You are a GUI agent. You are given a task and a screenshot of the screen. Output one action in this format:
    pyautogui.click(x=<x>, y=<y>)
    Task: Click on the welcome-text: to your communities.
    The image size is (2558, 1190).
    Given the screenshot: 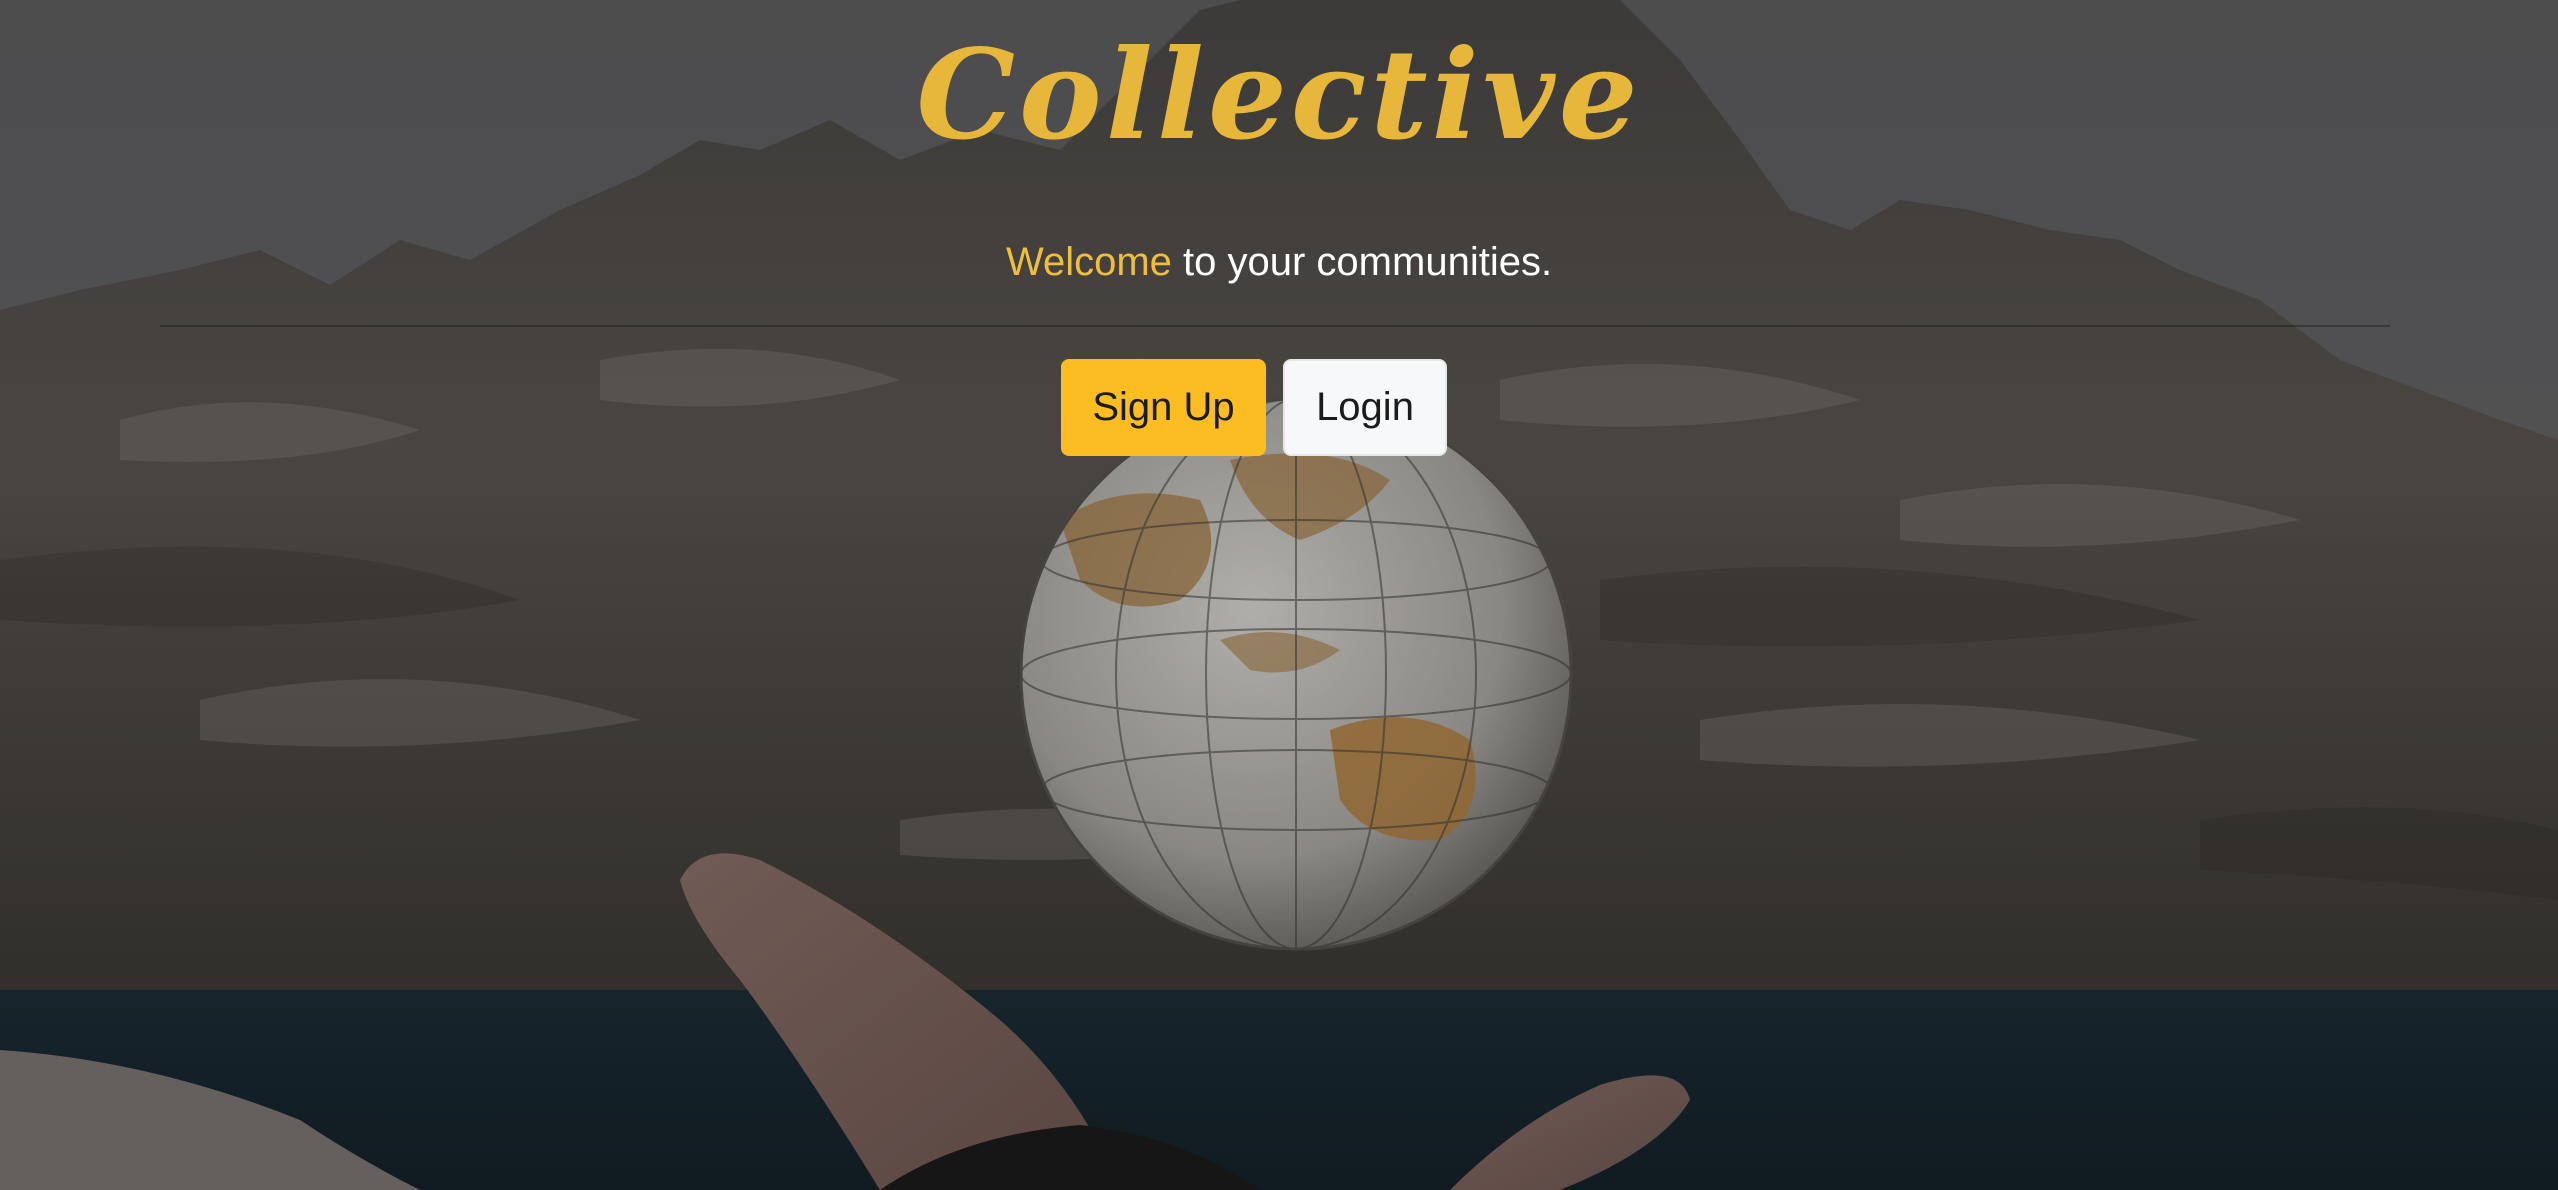 What is the action you would take?
    pyautogui.click(x=1362, y=262)
    